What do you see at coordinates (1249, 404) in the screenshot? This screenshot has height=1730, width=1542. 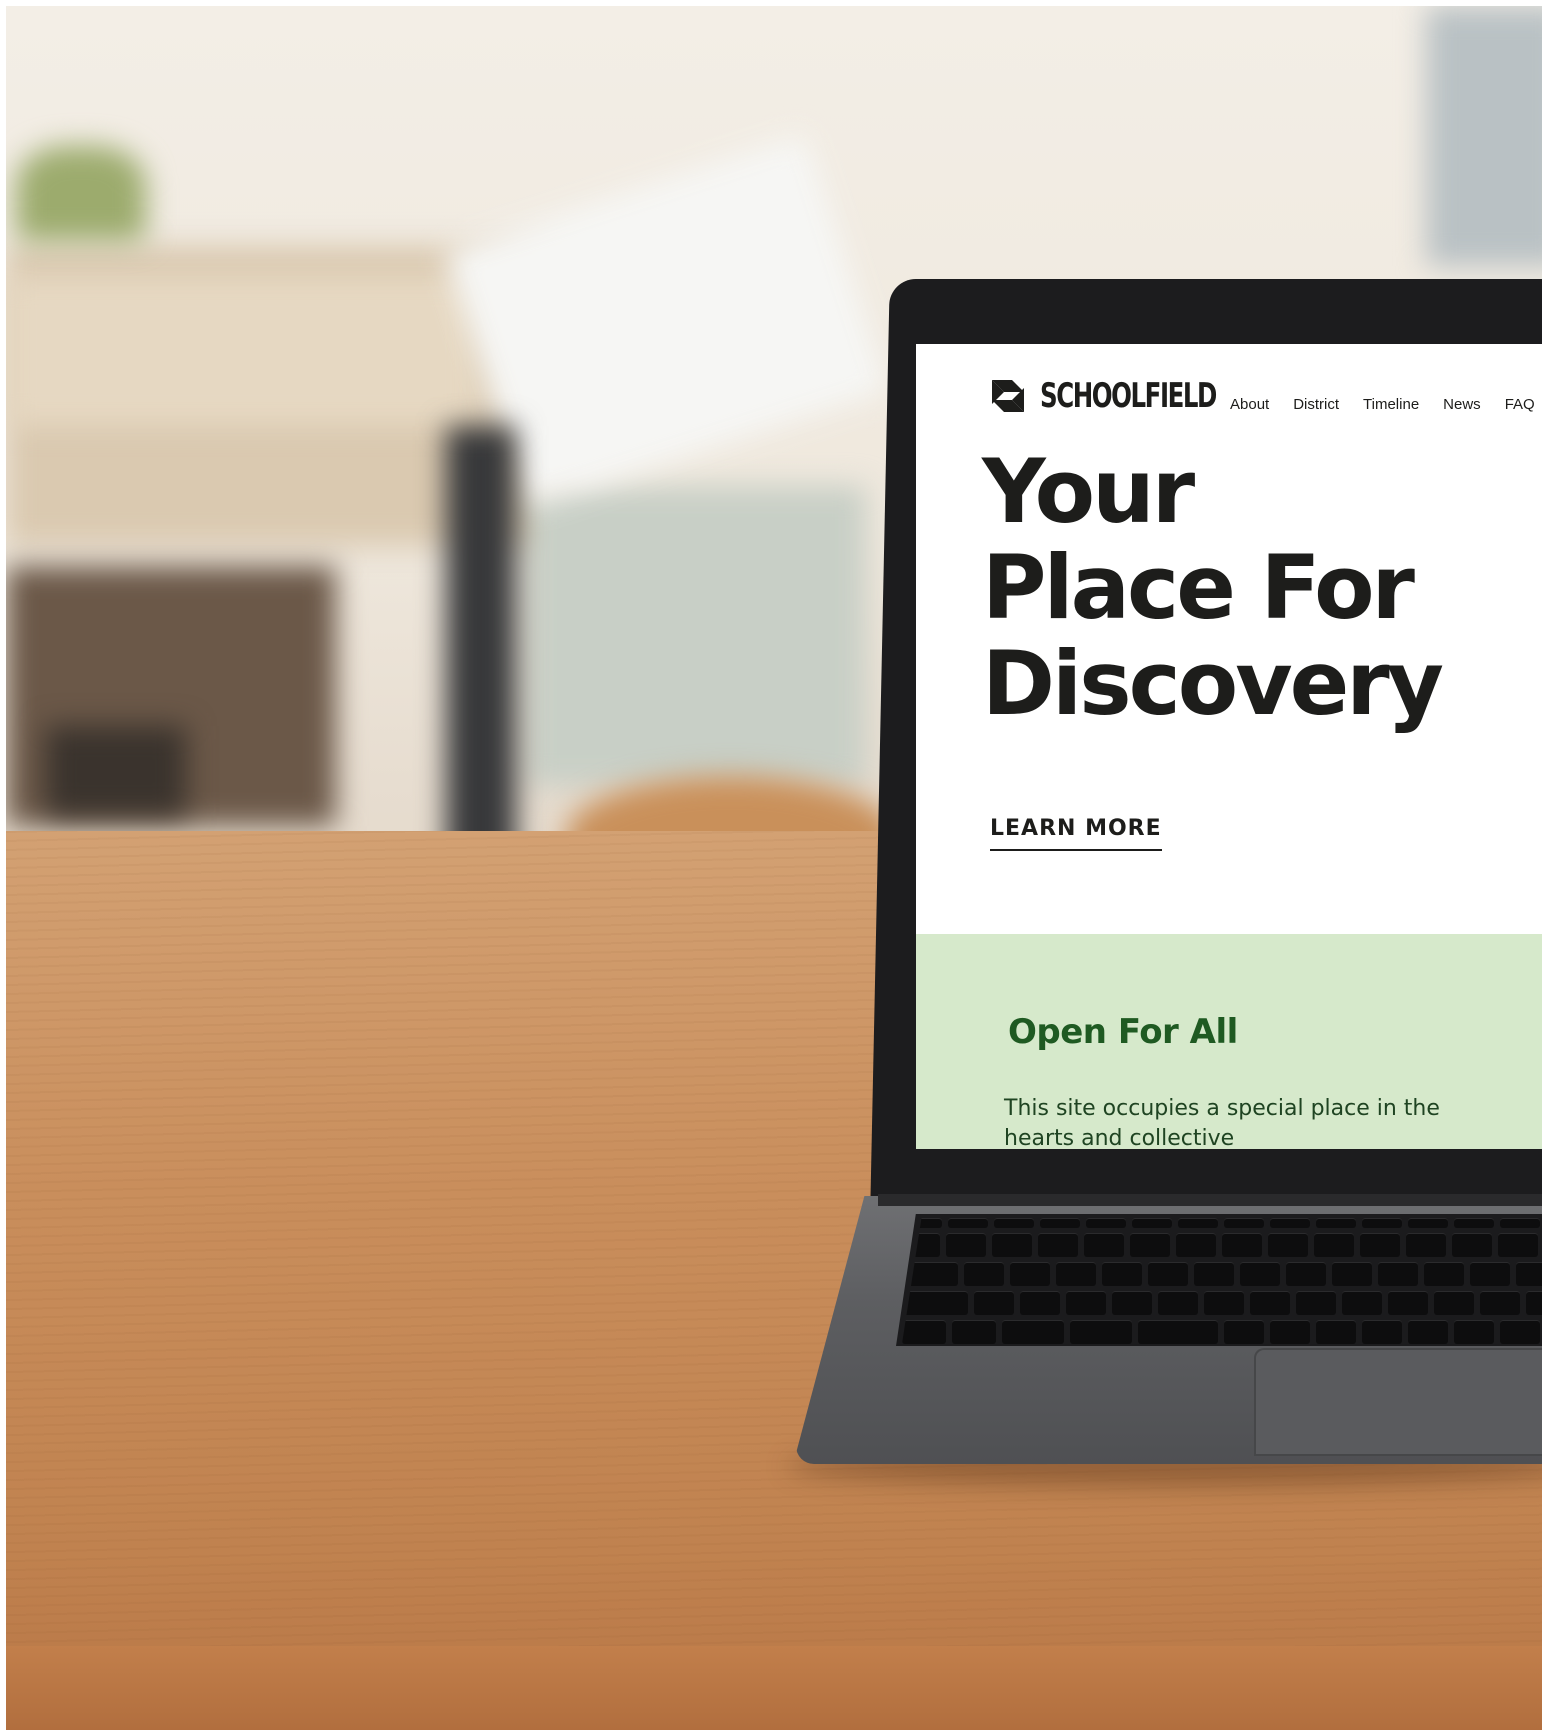 I see `nav-about: About` at bounding box center [1249, 404].